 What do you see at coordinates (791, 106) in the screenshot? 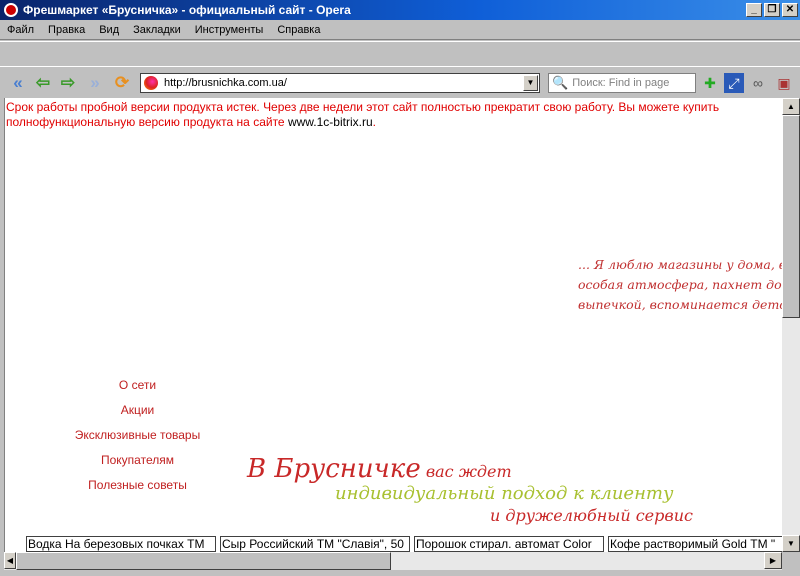
I see `scroll-up-icon: ▲` at bounding box center [791, 106].